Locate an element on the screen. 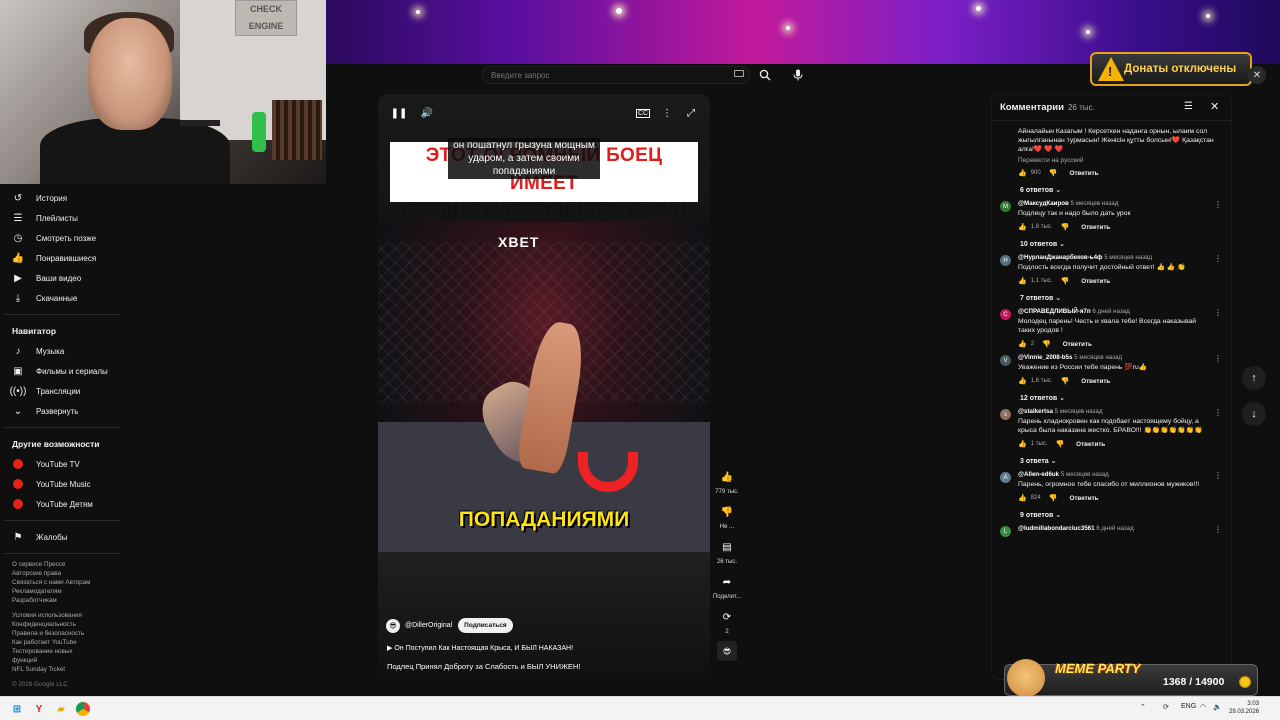 The width and height of the screenshot is (1280, 720). comment-avatar: V is located at coordinates (1005, 360).